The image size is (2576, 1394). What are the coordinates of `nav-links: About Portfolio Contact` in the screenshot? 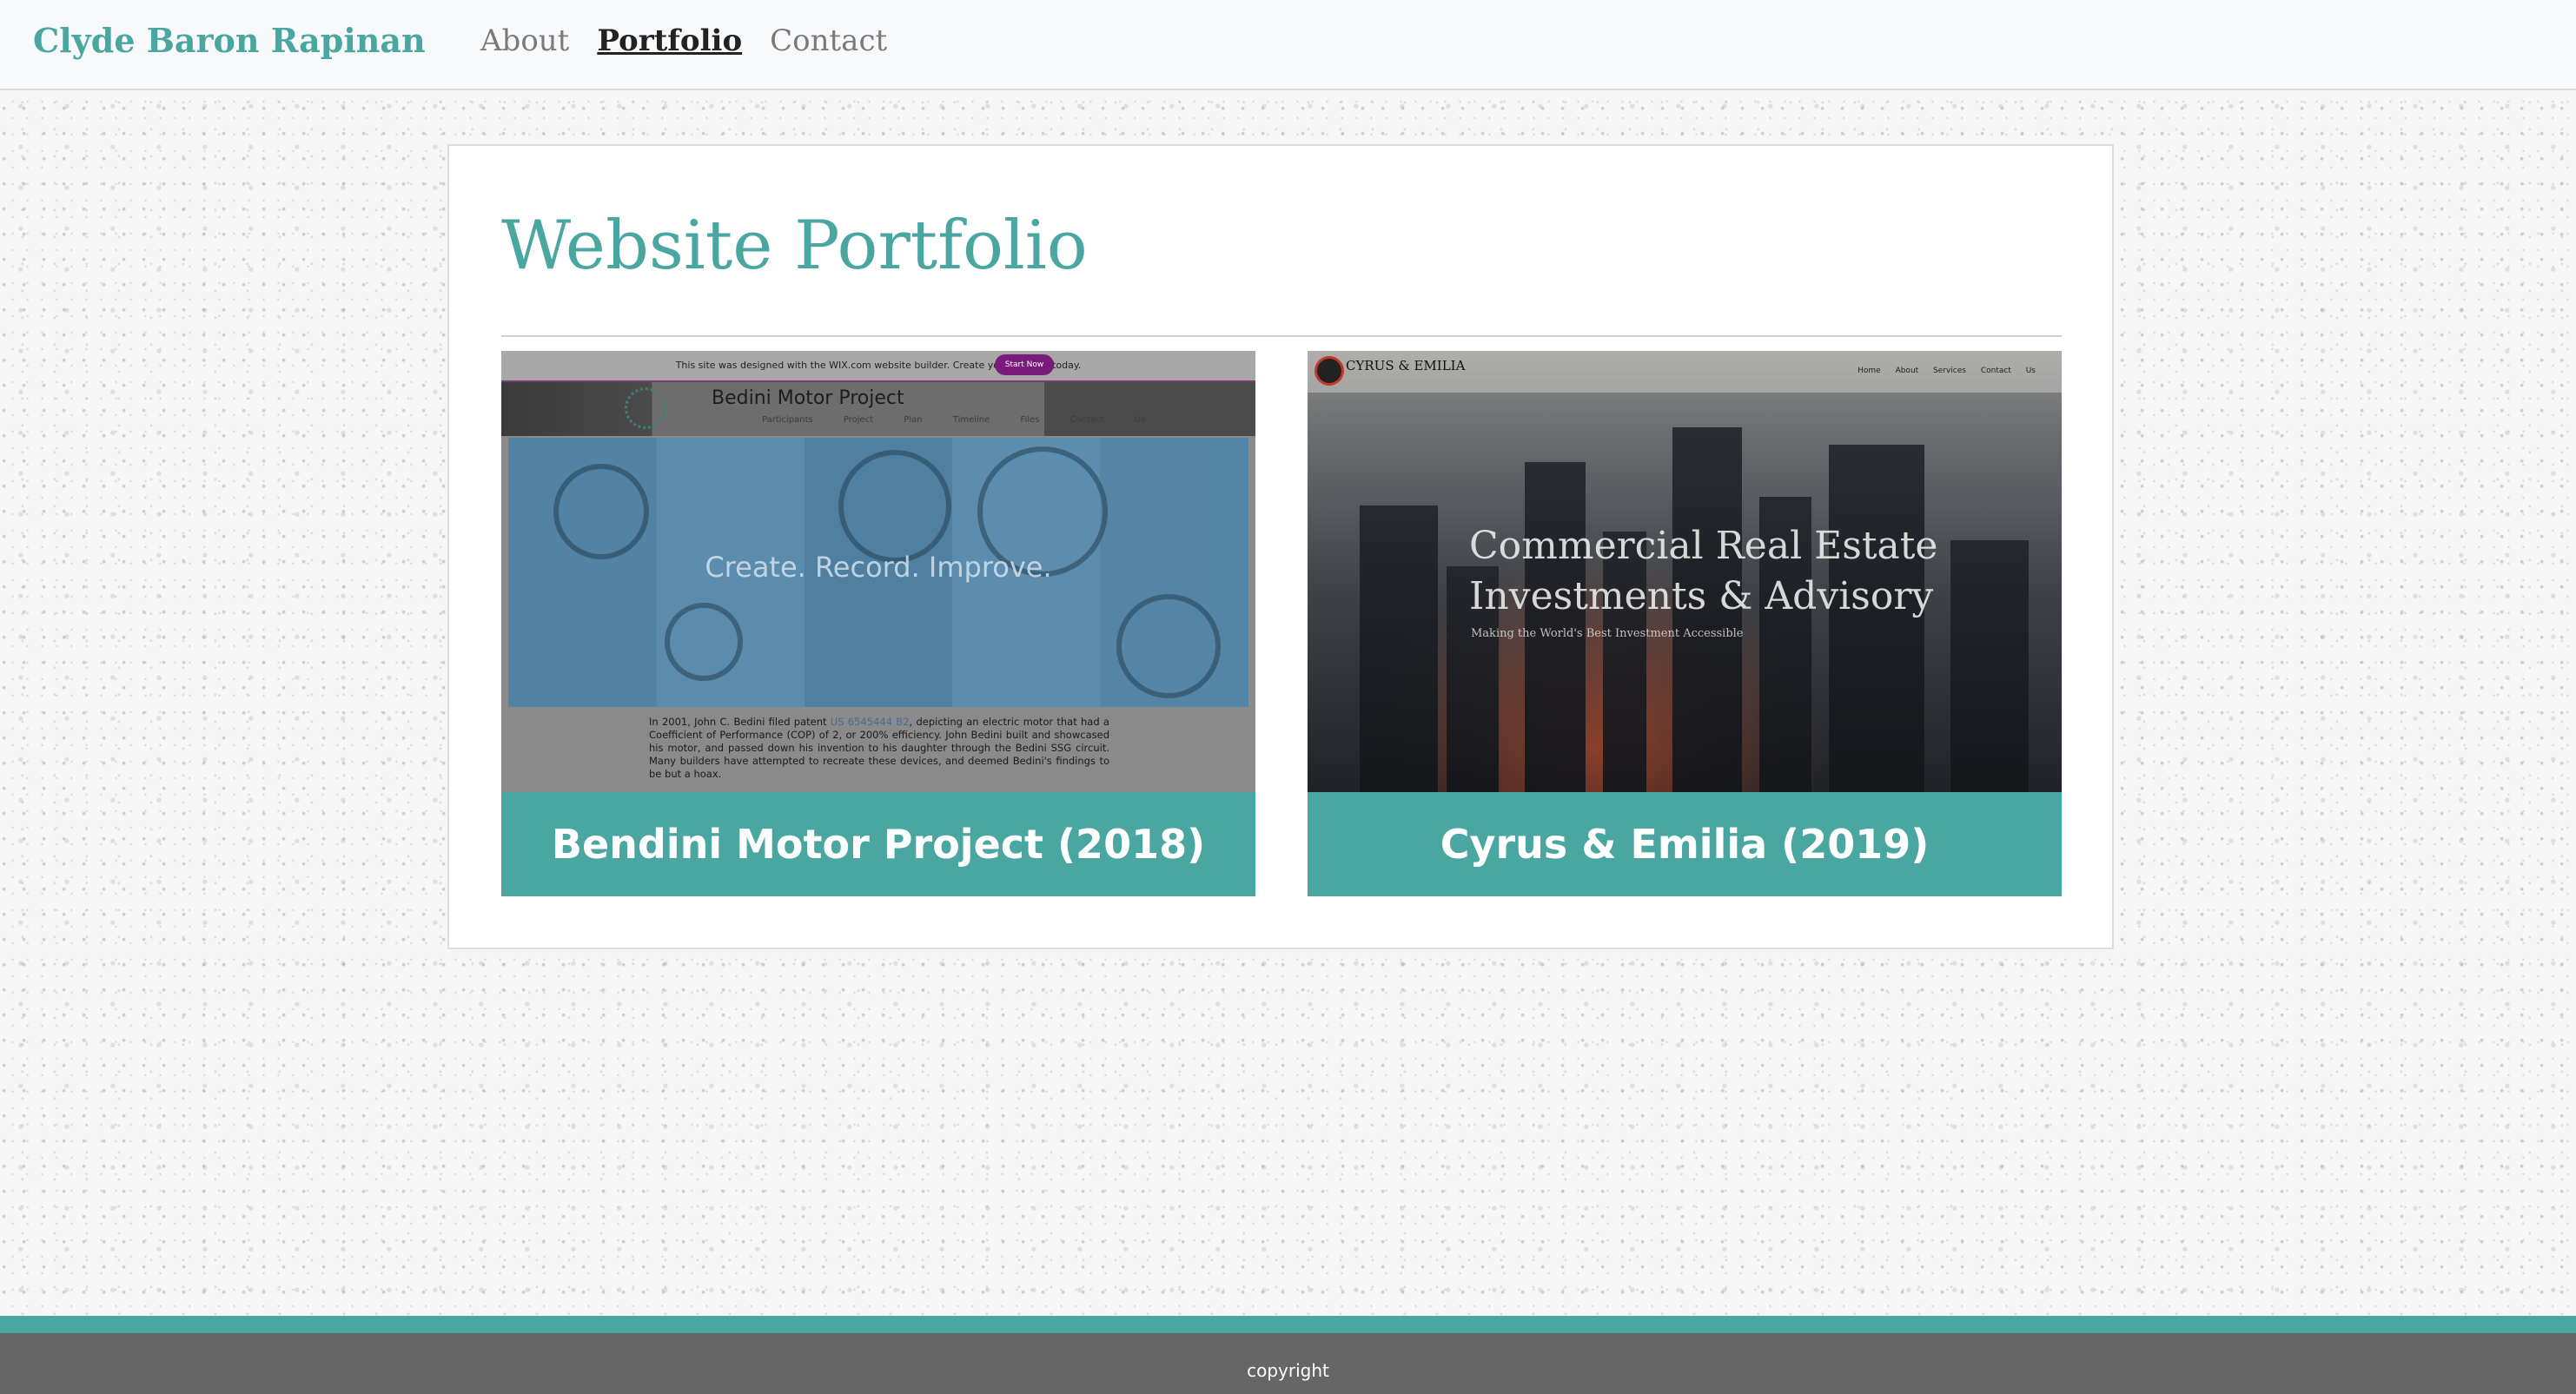 It's located at (683, 41).